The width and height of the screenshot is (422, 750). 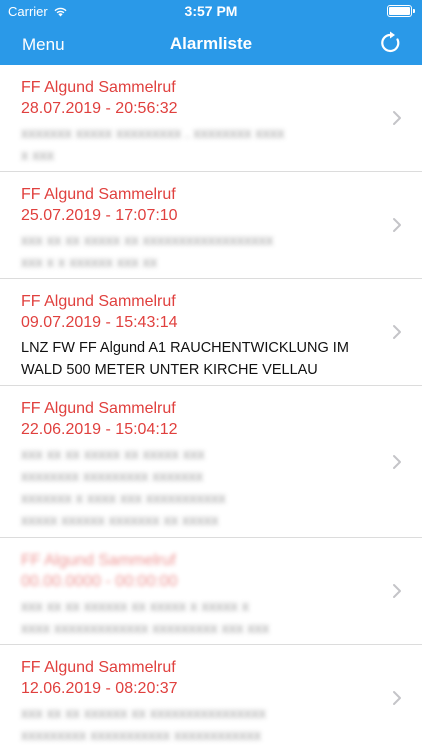 What do you see at coordinates (99, 322) in the screenshot?
I see `alarm-datetime: 09.07.2019 - 15:43:14` at bounding box center [99, 322].